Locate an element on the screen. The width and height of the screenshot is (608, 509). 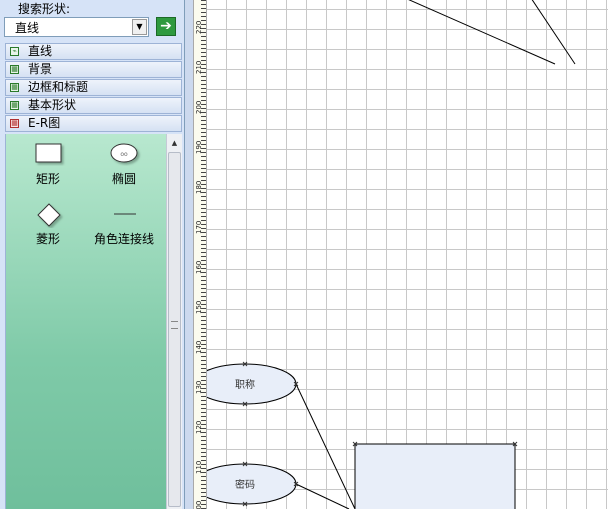
shape-label: 角色连接线 is located at coordinates (123, 239).